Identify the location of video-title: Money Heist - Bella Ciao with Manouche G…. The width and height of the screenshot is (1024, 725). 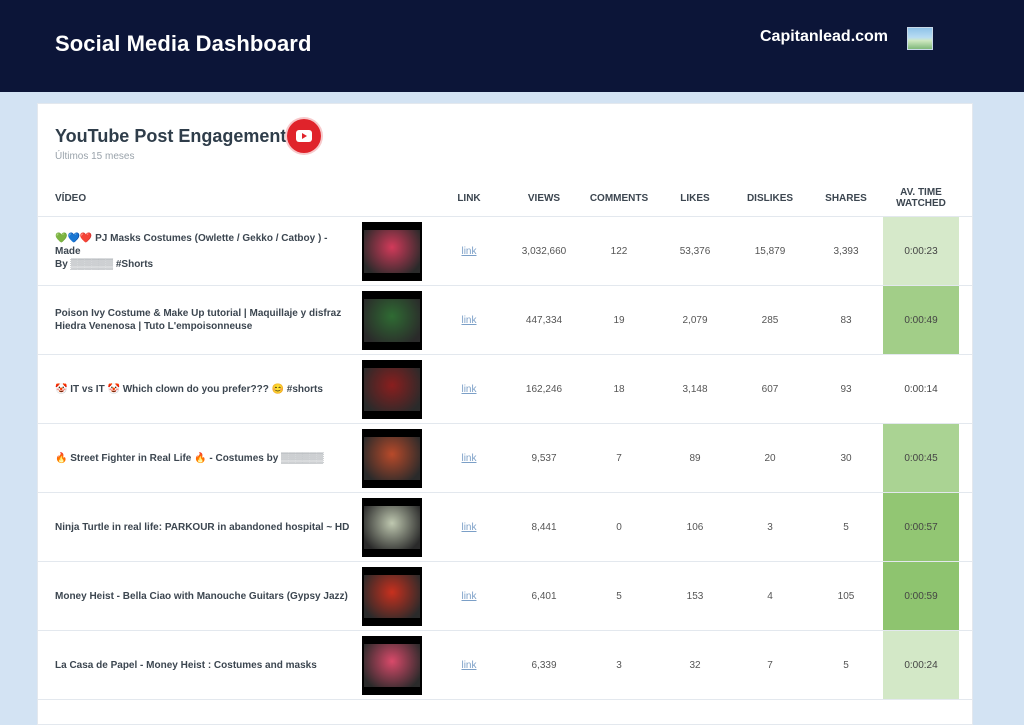
(205, 596).